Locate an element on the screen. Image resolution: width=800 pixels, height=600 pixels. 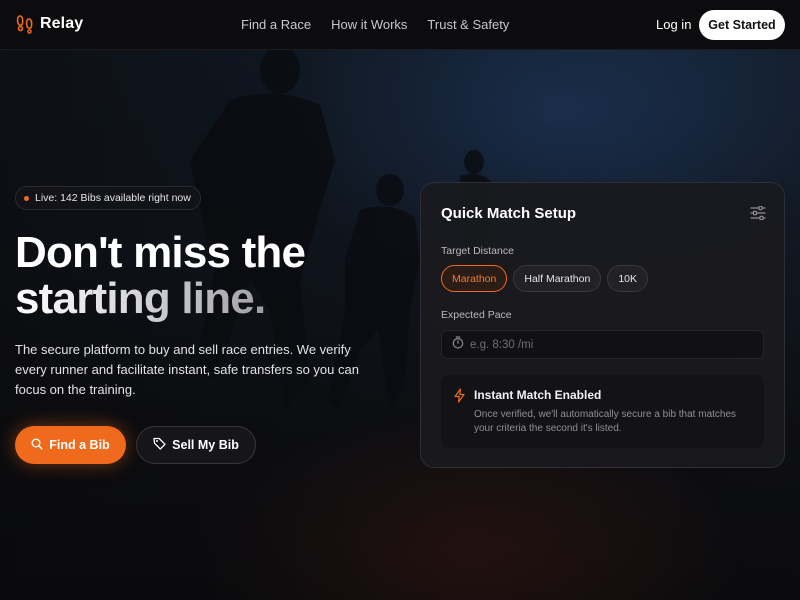
sell-my-bib-label: Sell My Bib is located at coordinates (205, 445).